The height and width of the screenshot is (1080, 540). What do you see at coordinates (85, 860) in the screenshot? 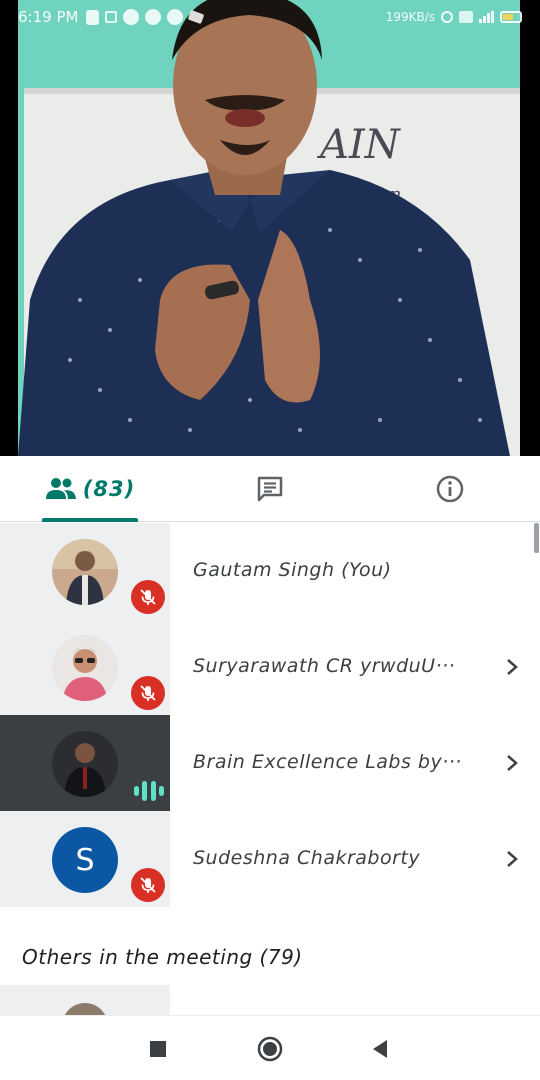
I see `avatar: S` at bounding box center [85, 860].